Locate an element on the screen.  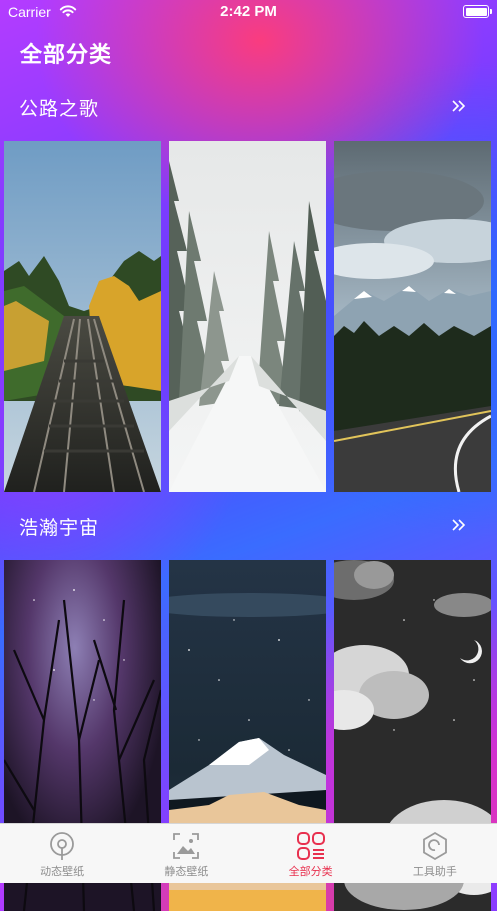
snowy-forest-image is located at coordinates (247, 316).